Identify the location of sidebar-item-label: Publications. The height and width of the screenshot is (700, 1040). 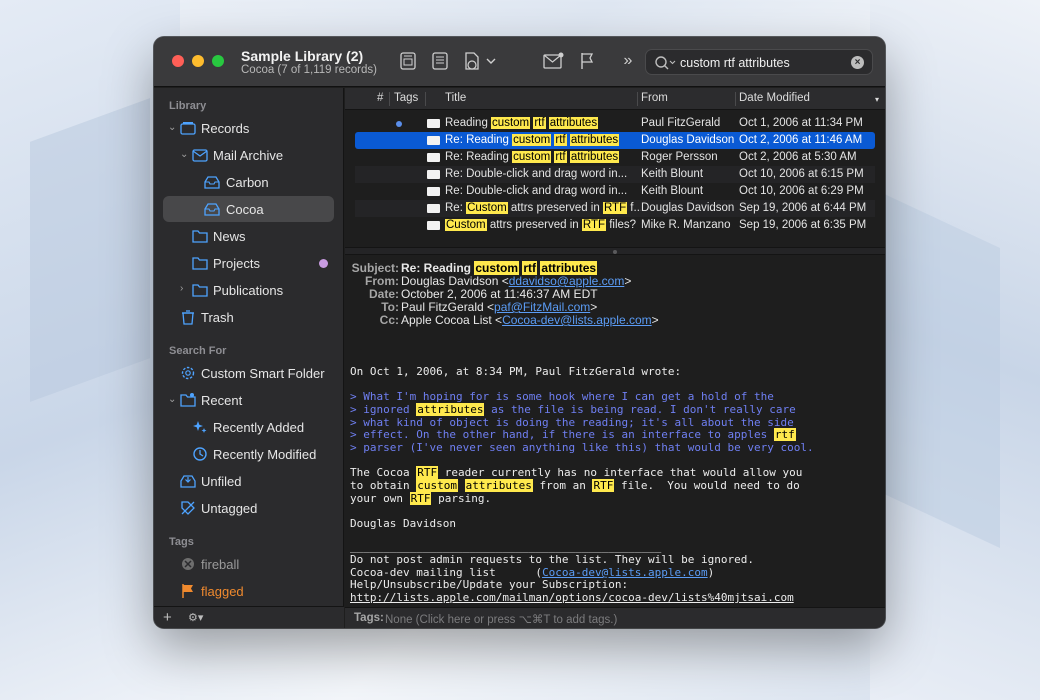
(248, 290).